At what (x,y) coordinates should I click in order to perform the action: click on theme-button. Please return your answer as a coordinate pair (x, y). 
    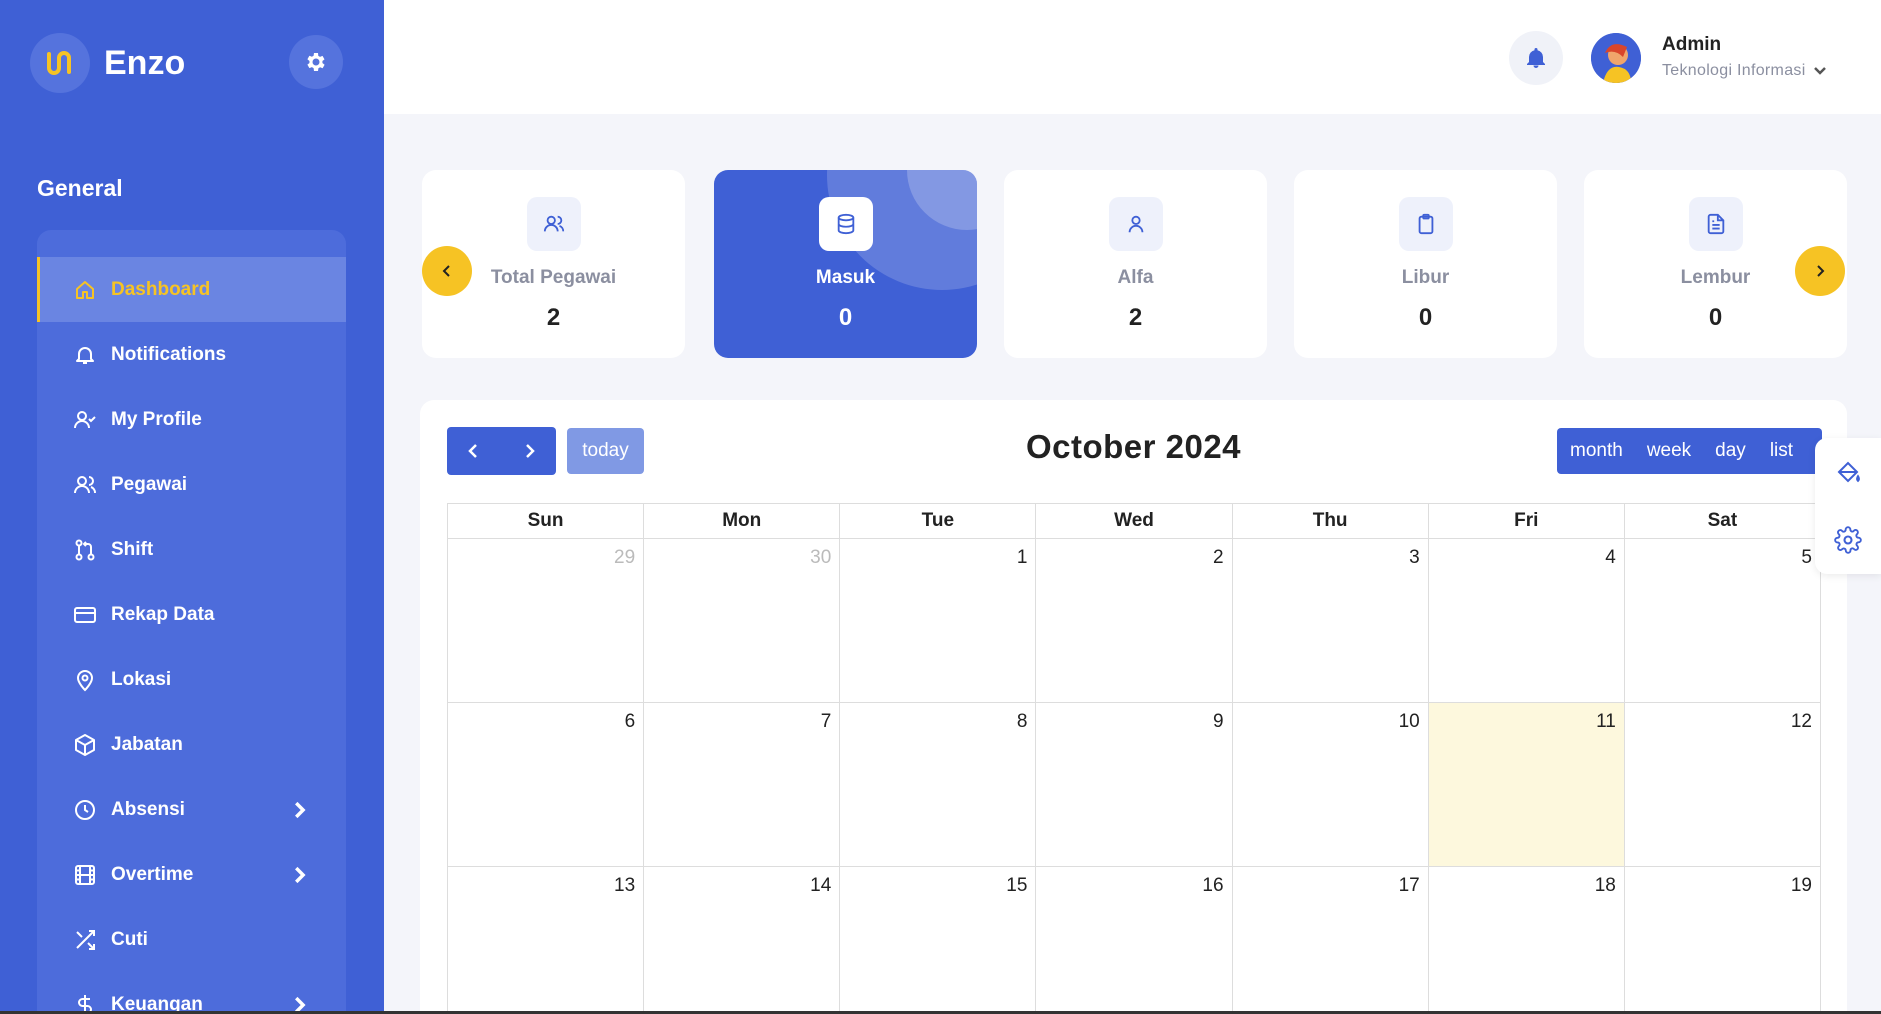
    Looking at the image, I should click on (1848, 472).